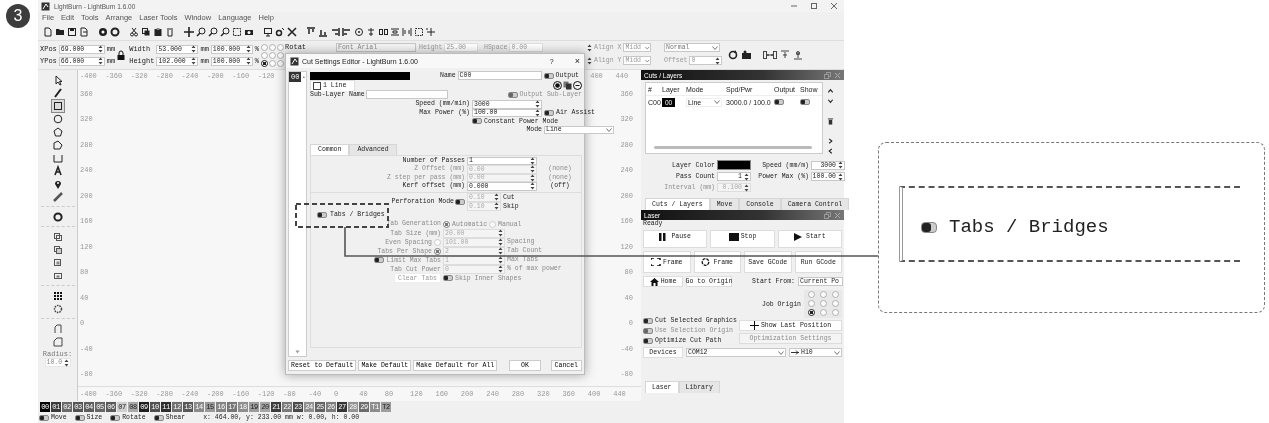 Image resolution: width=1269 pixels, height=423 pixels. Describe the element at coordinates (158, 31) in the screenshot. I see `clipboard-icon` at that location.